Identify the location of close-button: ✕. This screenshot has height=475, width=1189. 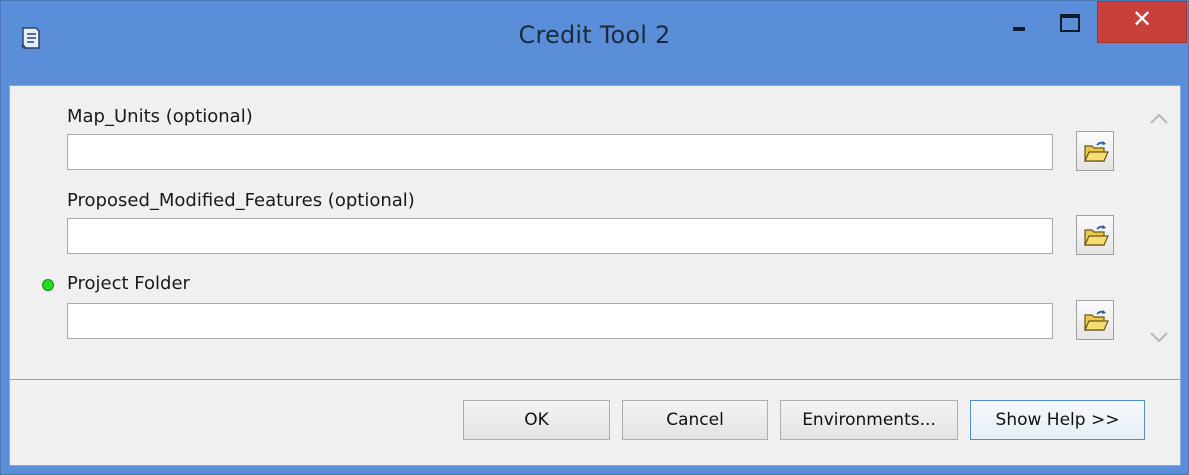
(1142, 22).